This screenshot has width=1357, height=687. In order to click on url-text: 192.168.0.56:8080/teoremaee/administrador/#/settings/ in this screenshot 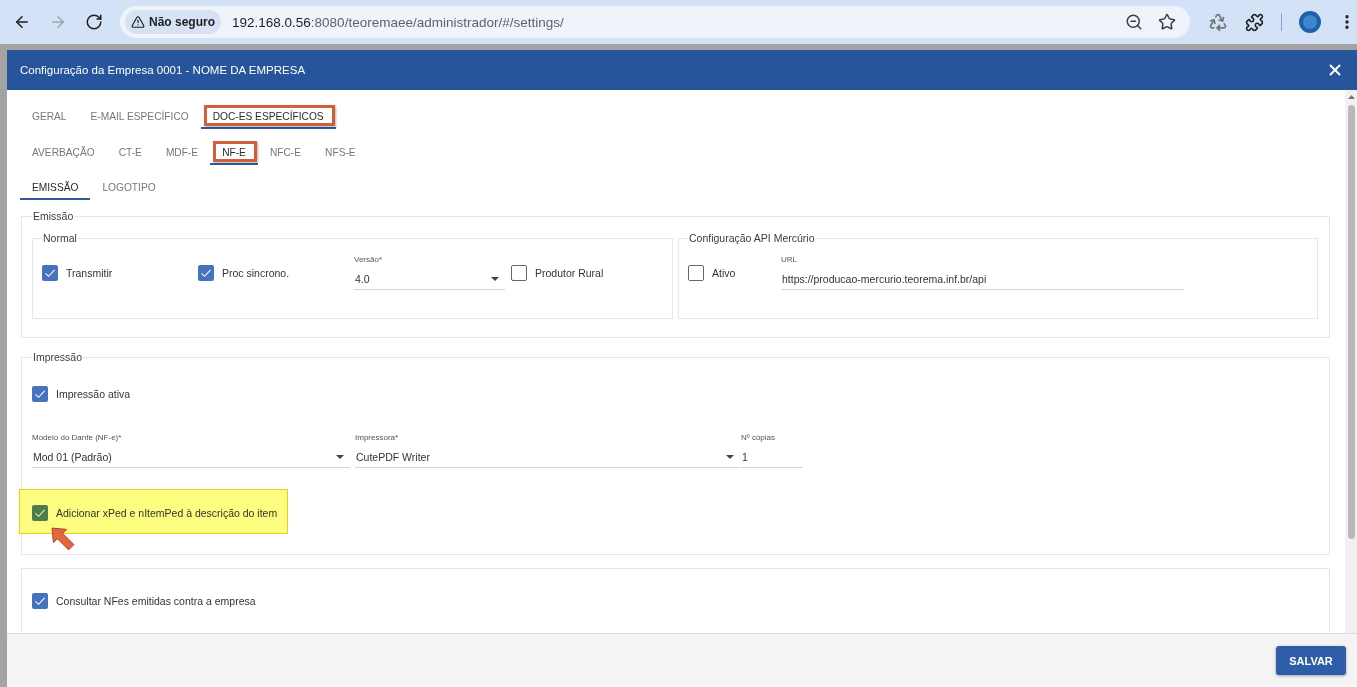, I will do `click(398, 22)`.